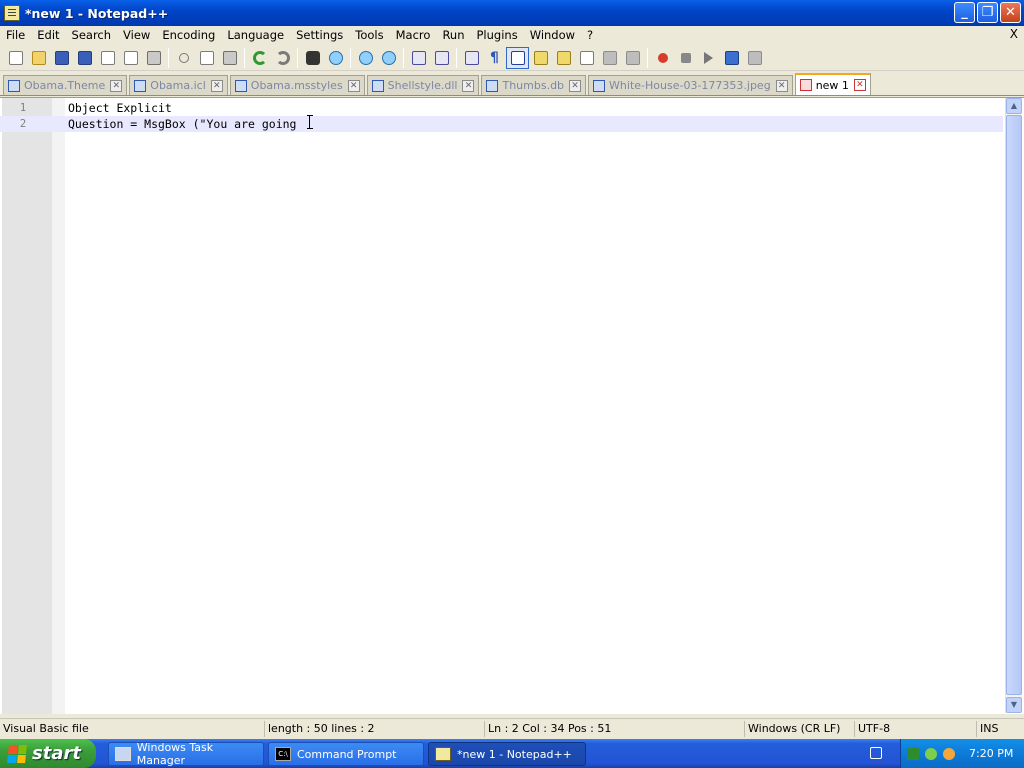  What do you see at coordinates (27, 406) in the screenshot?
I see `line-number-gutter` at bounding box center [27, 406].